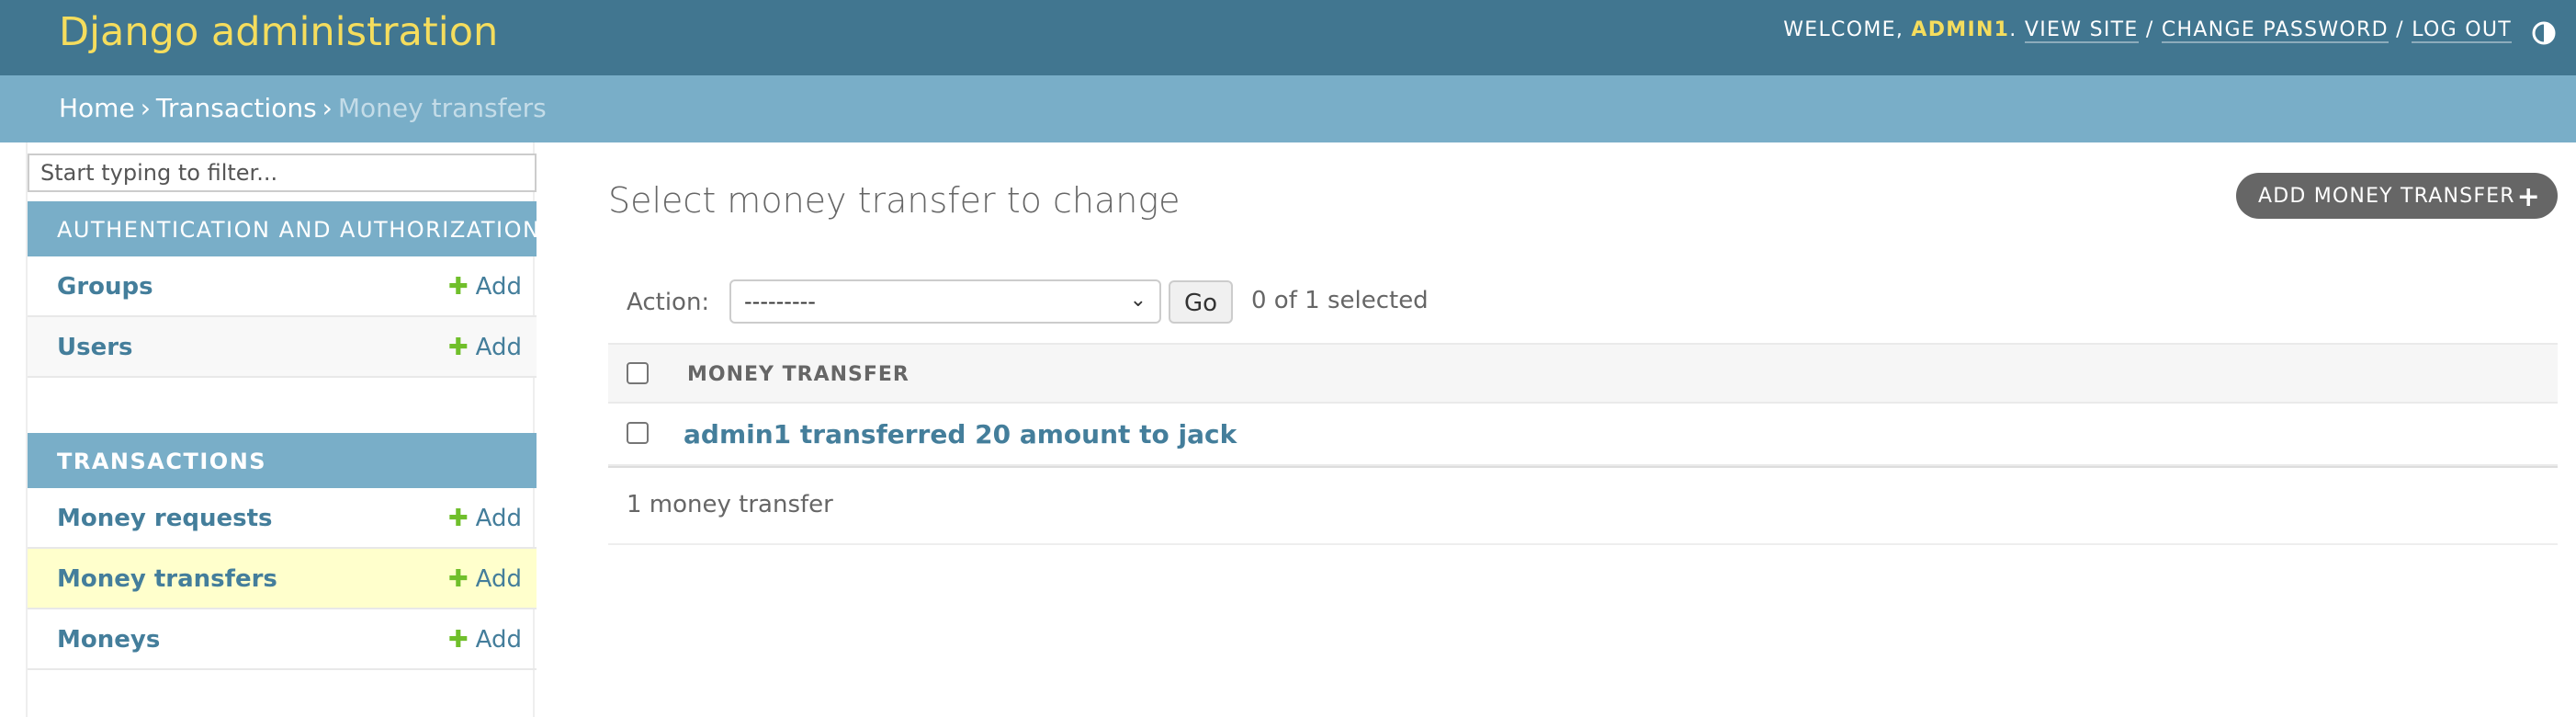 This screenshot has height=717, width=2576. Describe the element at coordinates (1583, 435) in the screenshot. I see `table-row: admin1 transferred 20 amount to jack` at that location.